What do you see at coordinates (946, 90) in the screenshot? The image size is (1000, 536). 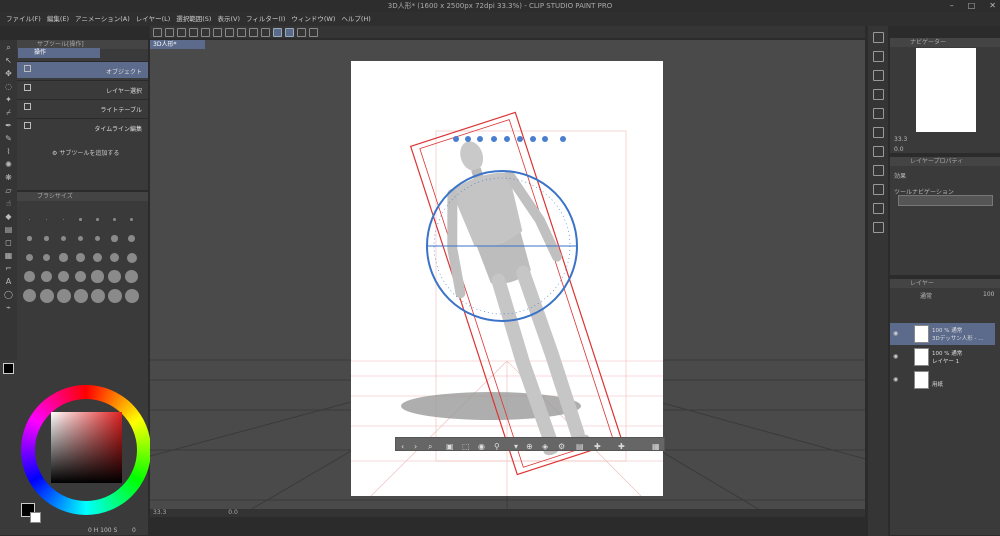 I see `navigator-thumbnail` at bounding box center [946, 90].